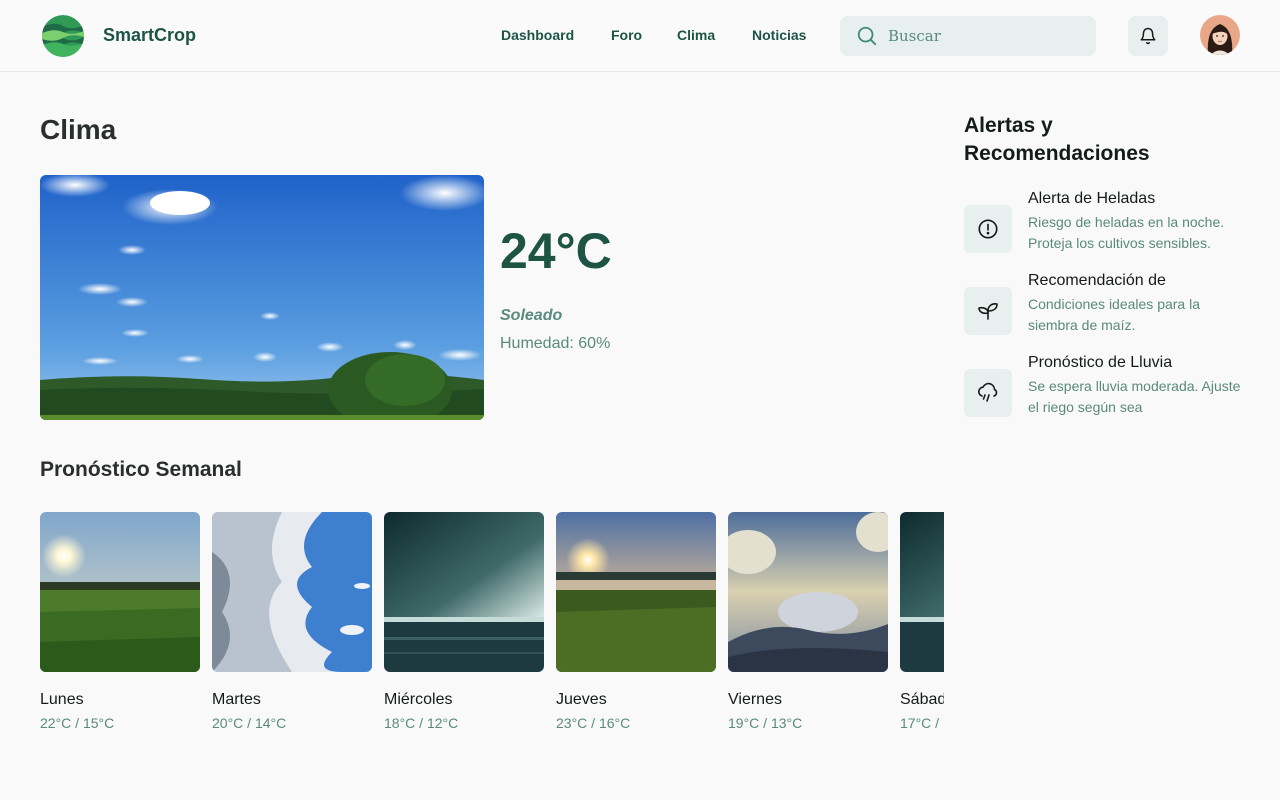 This screenshot has width=1280, height=800. I want to click on bell-icon, so click(1148, 36).